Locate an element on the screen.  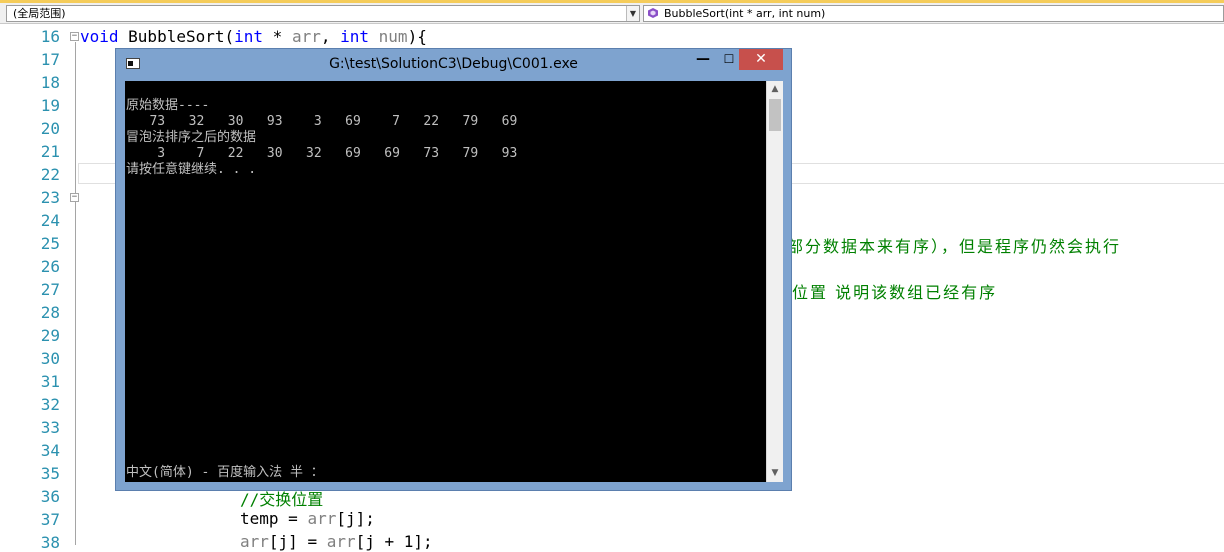
code-line-assign-temp: temp = arr[j]; is located at coordinates (307, 518).